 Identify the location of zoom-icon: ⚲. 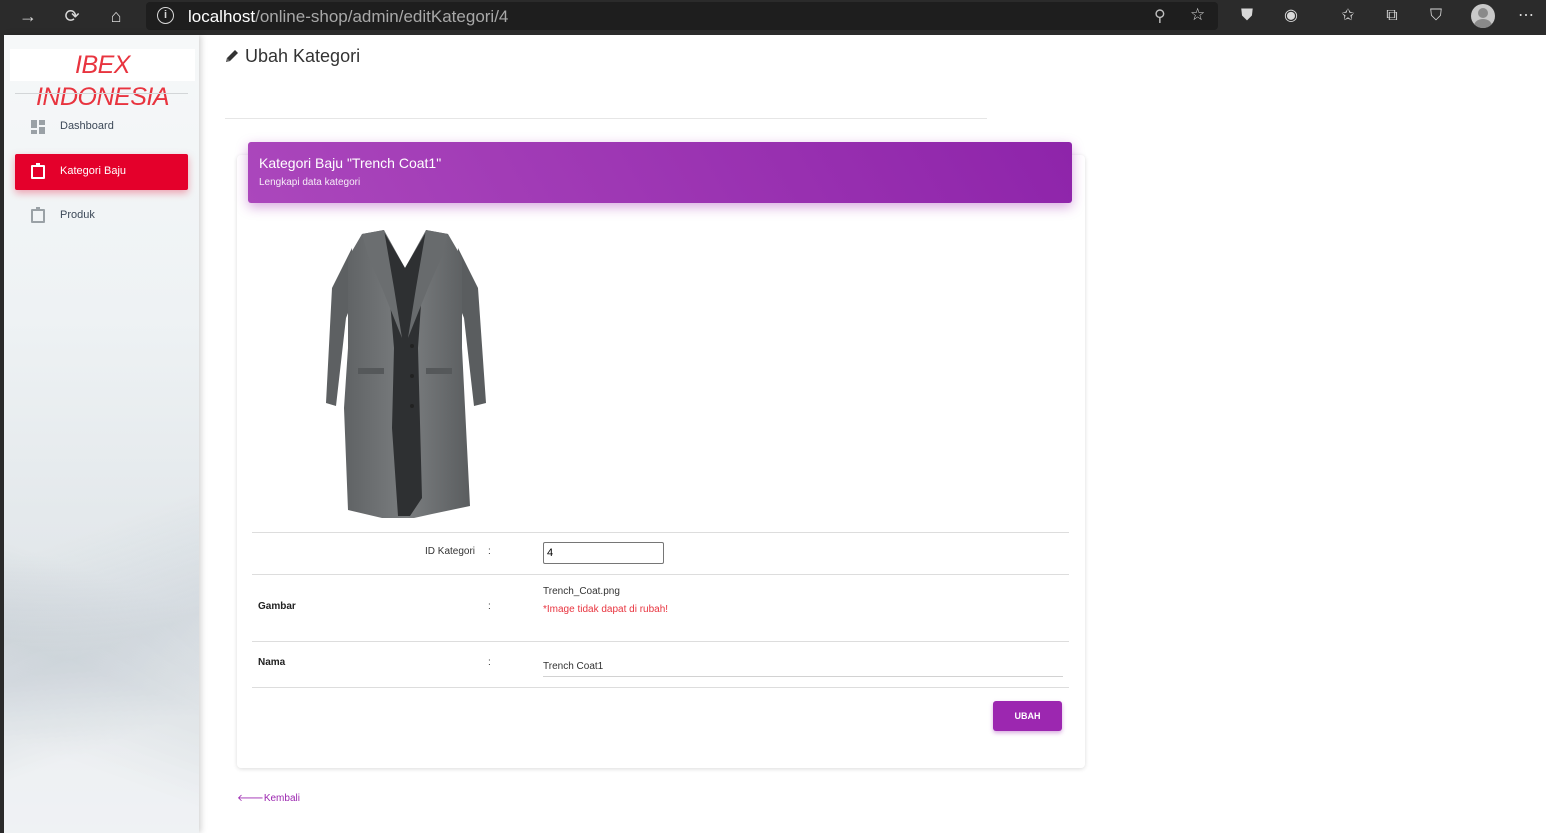
(1160, 16).